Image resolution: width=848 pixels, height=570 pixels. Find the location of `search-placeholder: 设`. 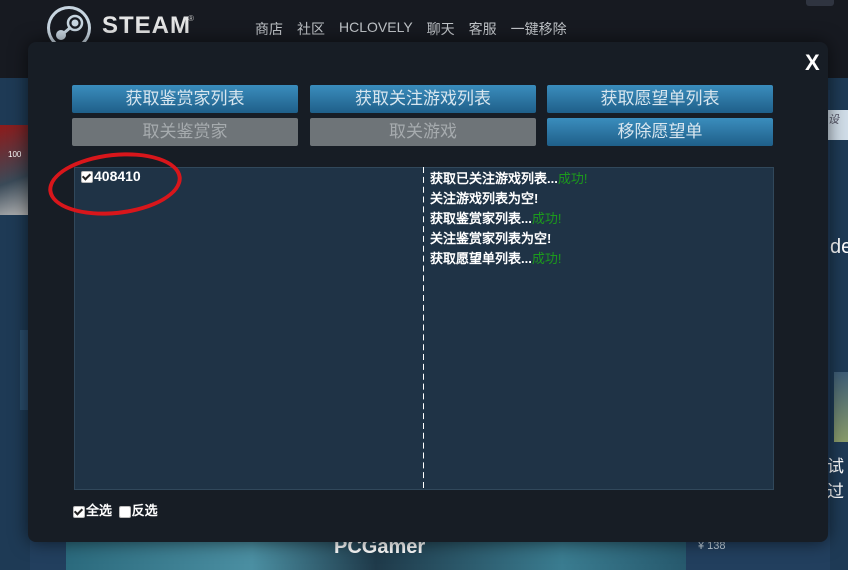

search-placeholder: 设 is located at coordinates (833, 120).